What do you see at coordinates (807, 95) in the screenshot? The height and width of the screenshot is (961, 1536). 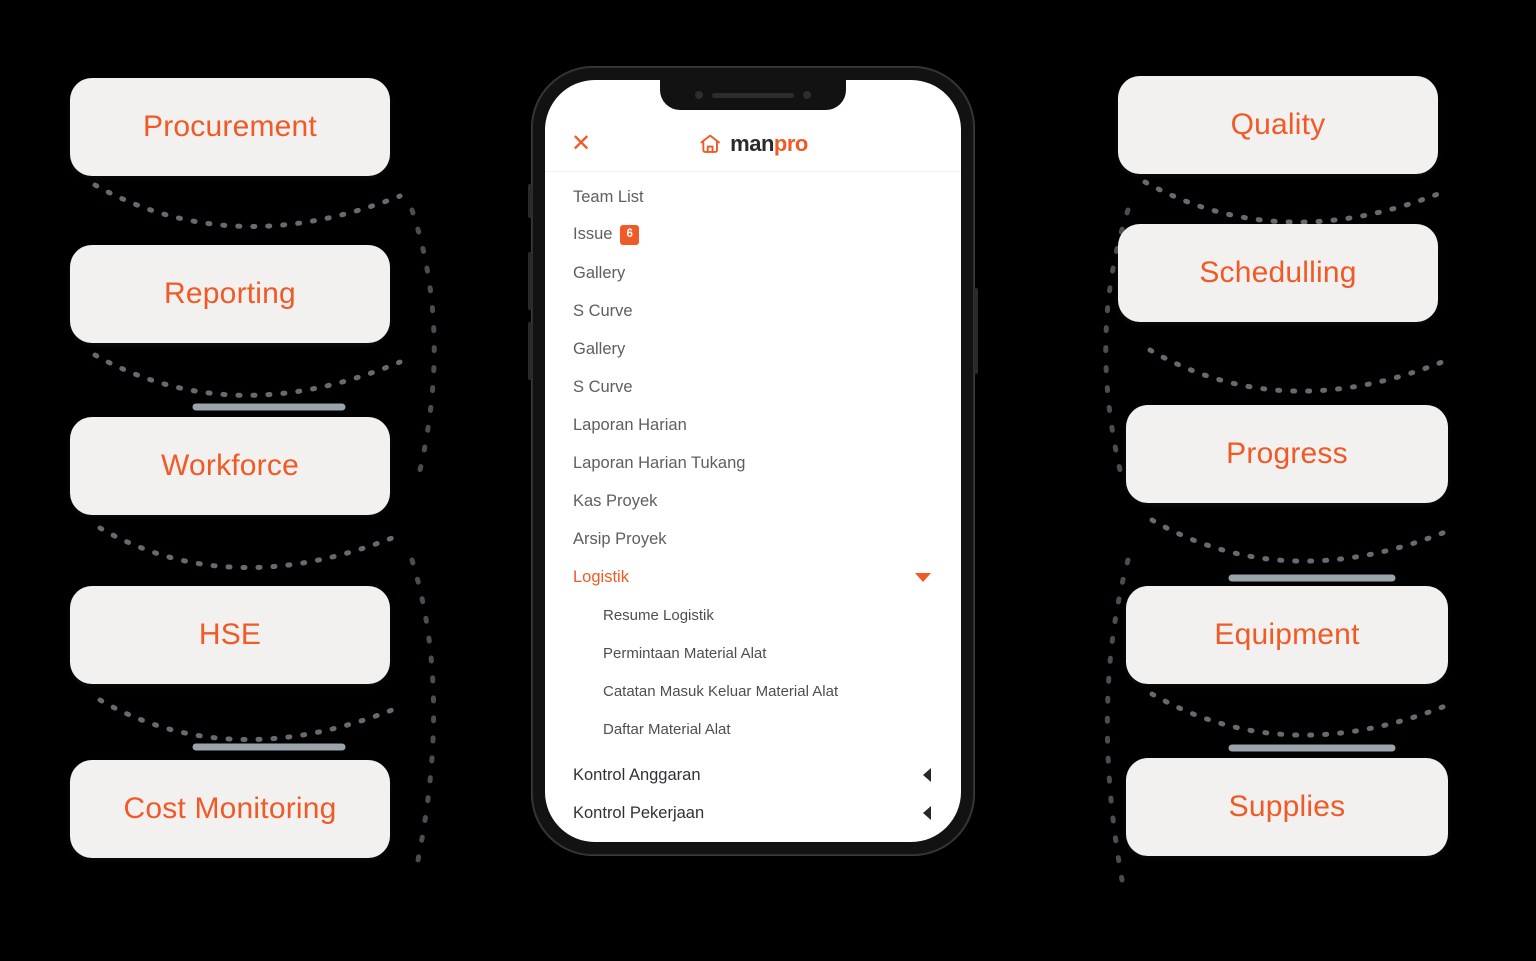 I see `proximity-sensor-icon` at bounding box center [807, 95].